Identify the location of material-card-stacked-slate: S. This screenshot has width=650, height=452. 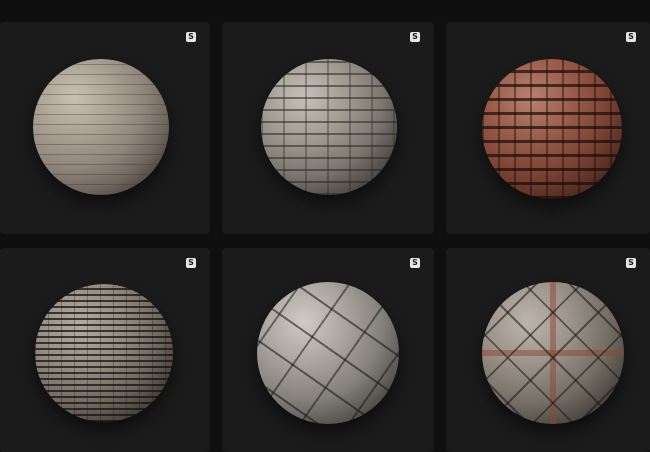
(105, 350).